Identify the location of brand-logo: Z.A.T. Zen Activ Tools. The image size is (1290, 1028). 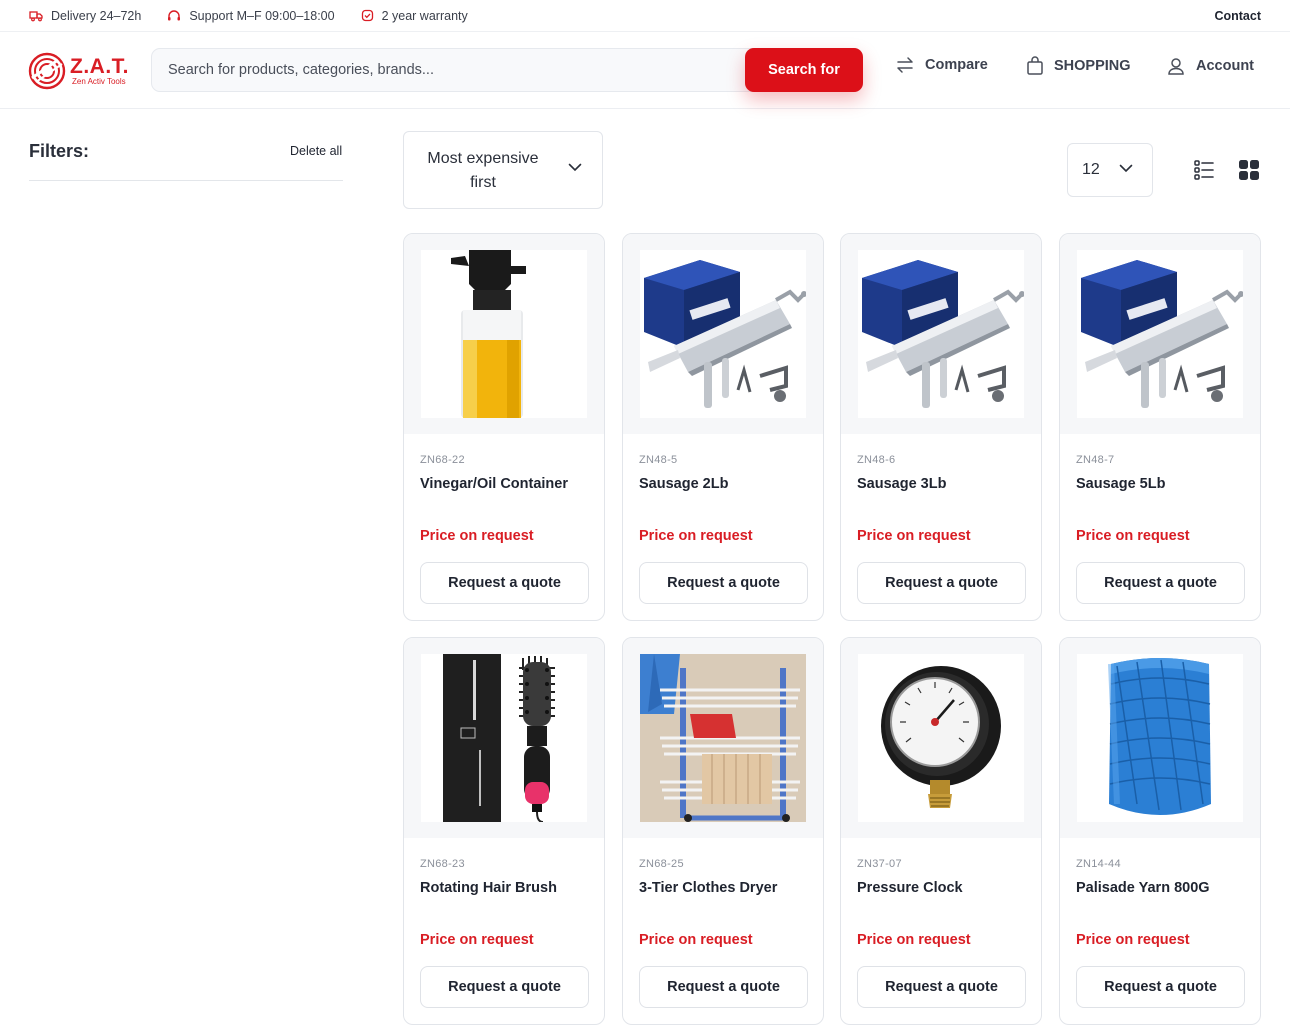
(78, 71).